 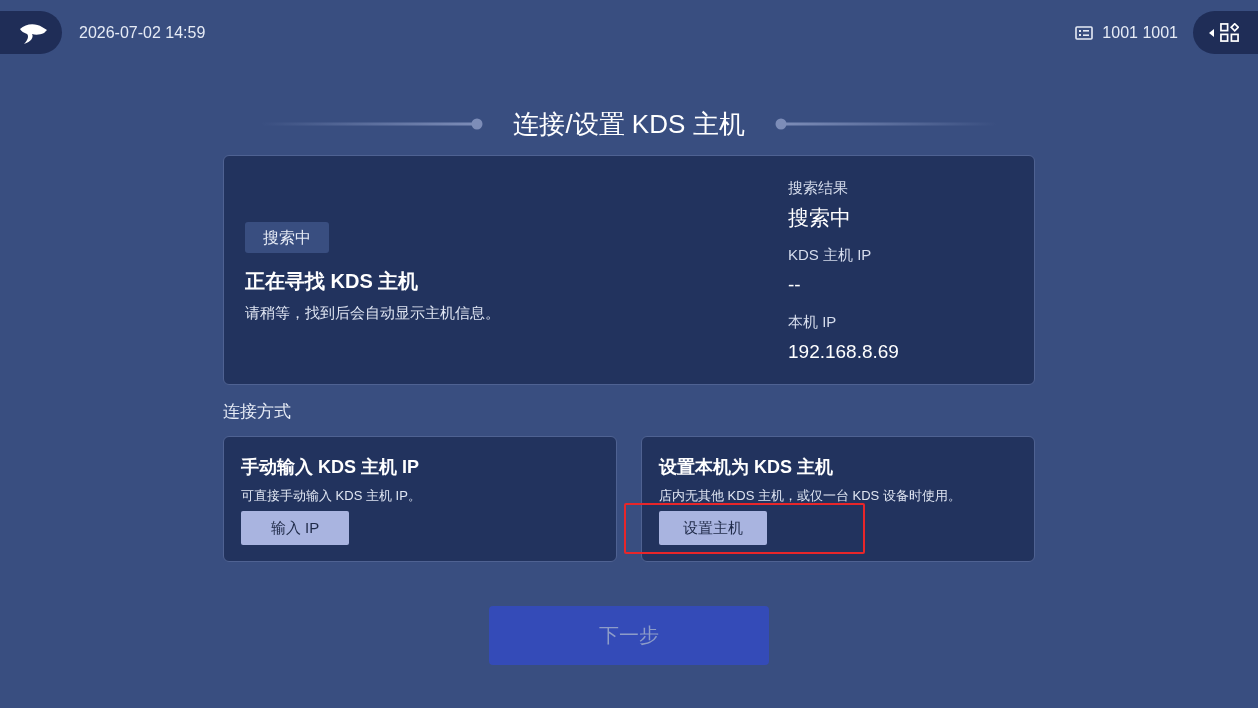 What do you see at coordinates (830, 255) in the screenshot?
I see `info-label: KDS 主机 IP` at bounding box center [830, 255].